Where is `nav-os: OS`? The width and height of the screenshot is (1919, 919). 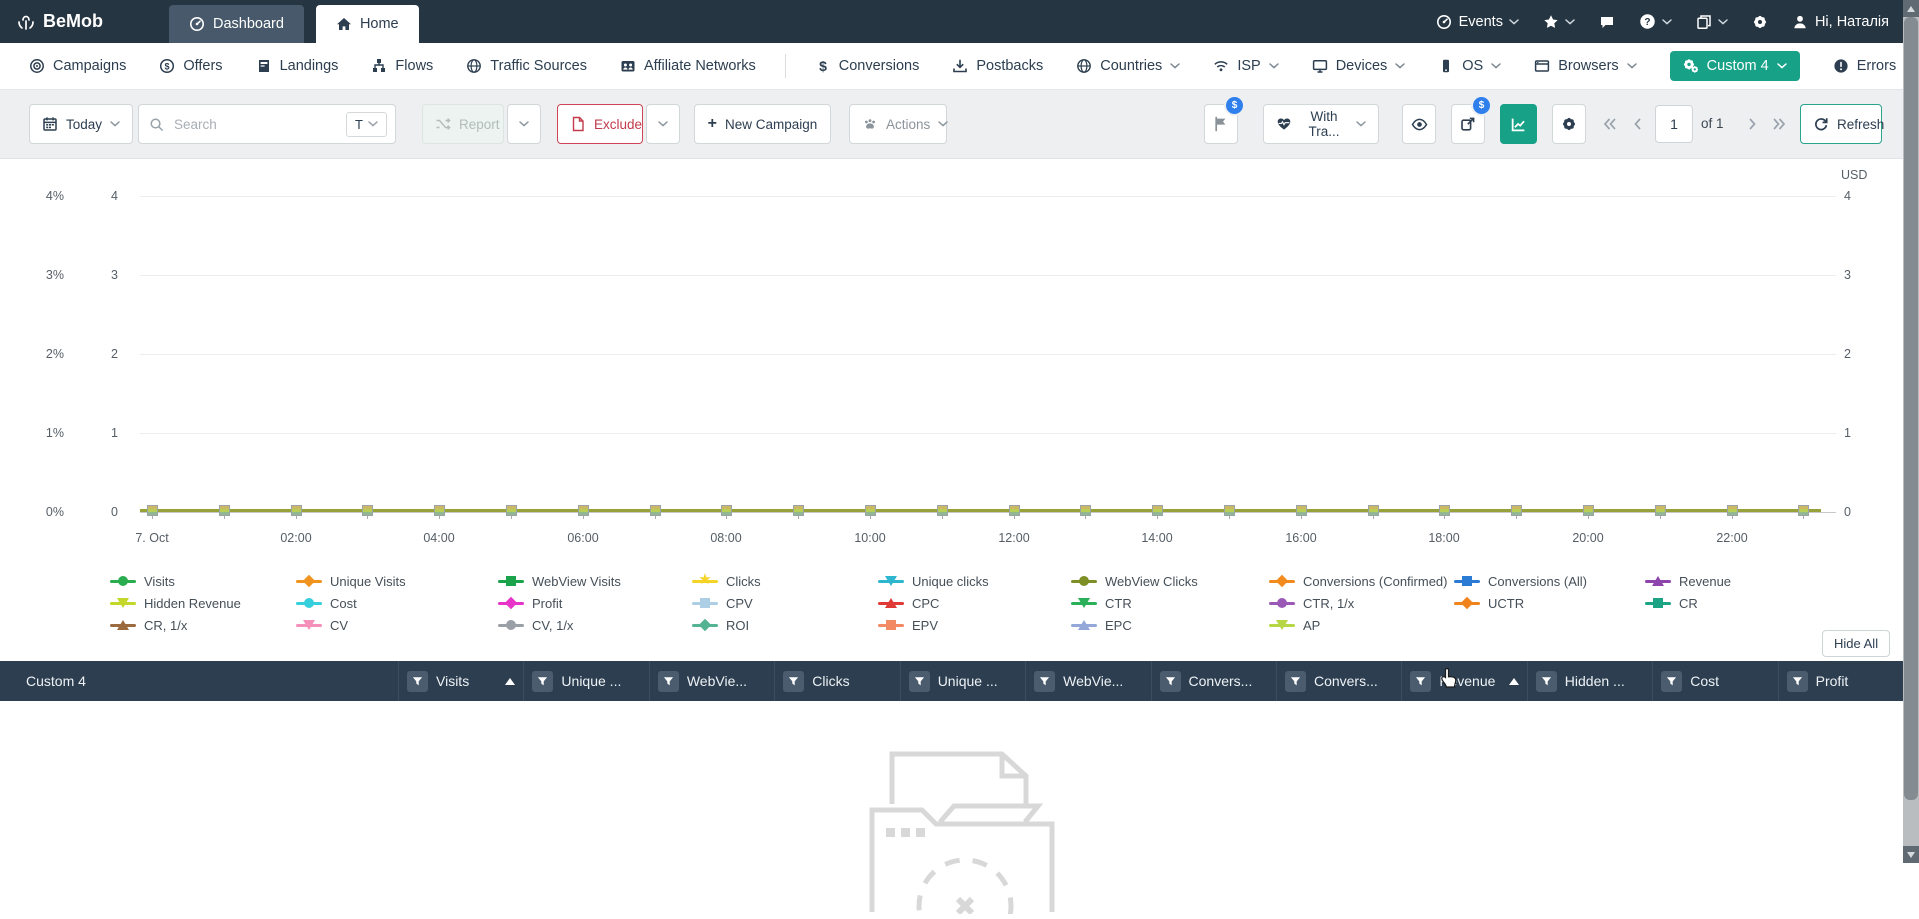
nav-os: OS is located at coordinates (1469, 66).